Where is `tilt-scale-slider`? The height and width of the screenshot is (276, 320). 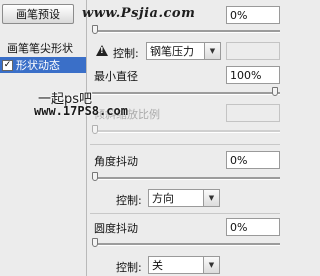 tilt-scale-slider is located at coordinates (186, 131).